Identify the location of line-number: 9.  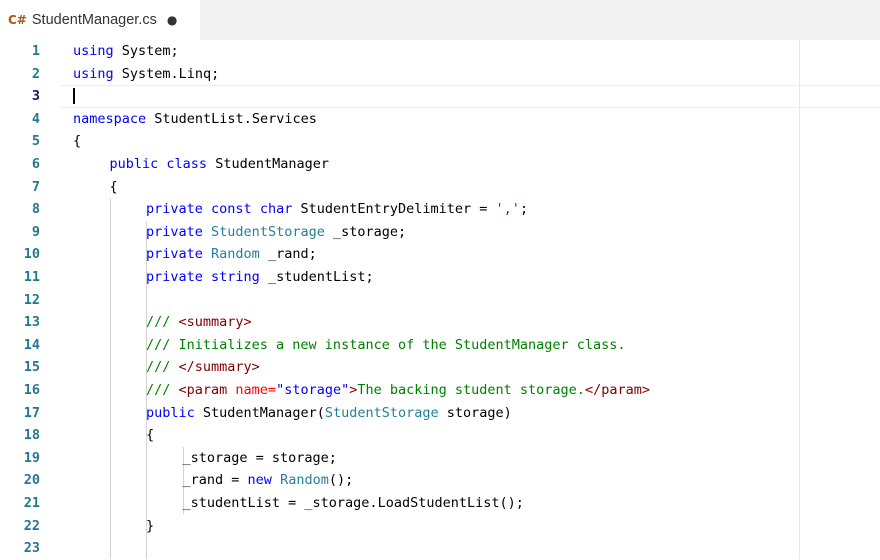
(35, 231).